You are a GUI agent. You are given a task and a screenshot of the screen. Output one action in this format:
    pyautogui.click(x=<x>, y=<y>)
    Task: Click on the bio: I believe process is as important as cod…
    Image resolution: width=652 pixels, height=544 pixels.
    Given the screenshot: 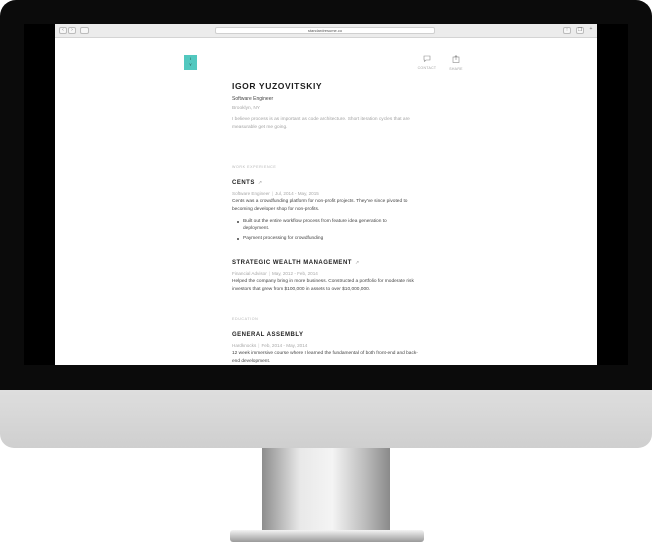 What is the action you would take?
    pyautogui.click(x=321, y=123)
    